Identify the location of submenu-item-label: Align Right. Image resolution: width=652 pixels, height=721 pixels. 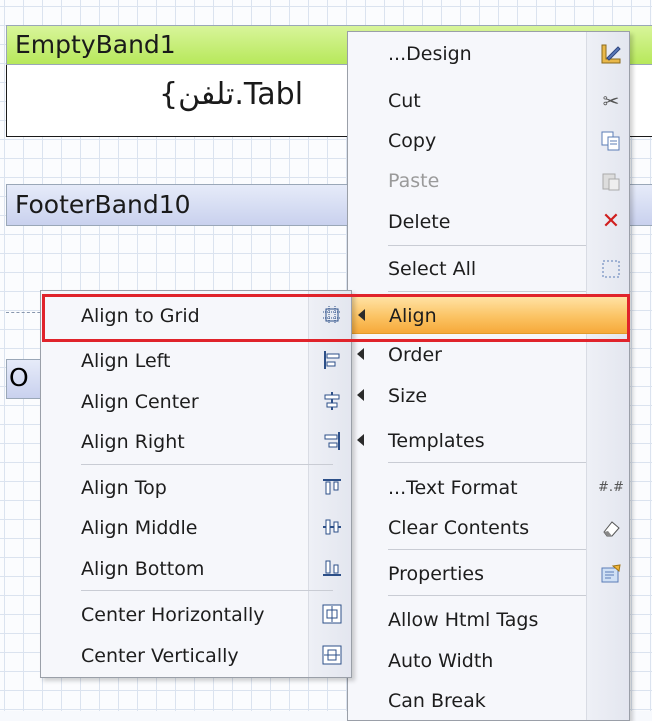
(133, 442).